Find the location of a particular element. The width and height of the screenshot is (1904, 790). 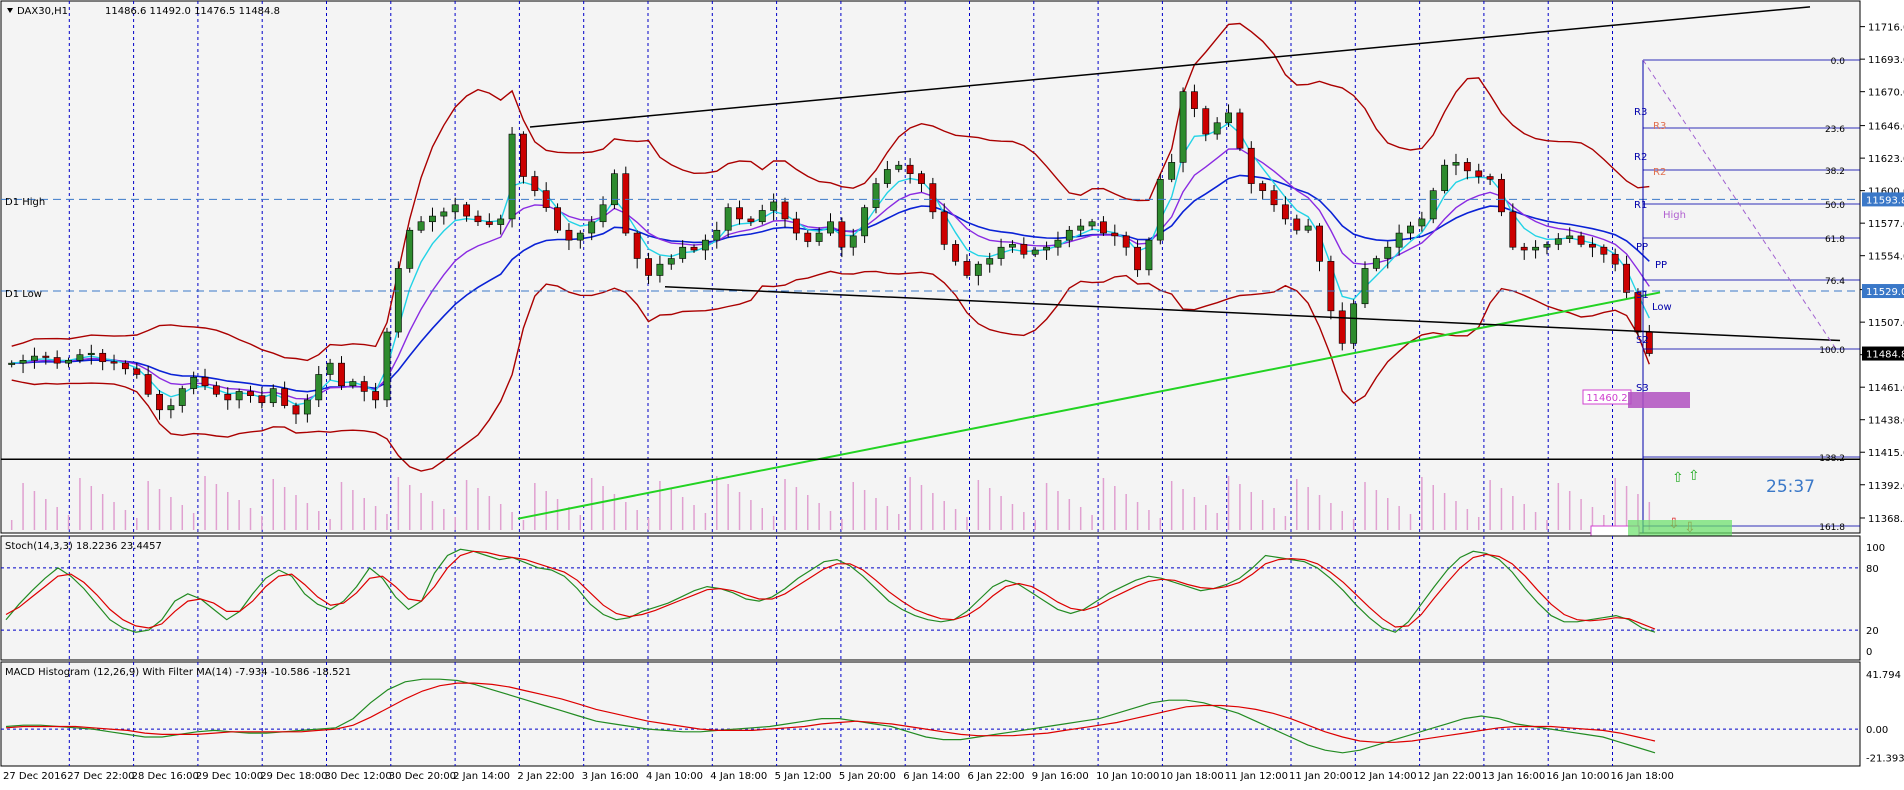

time-tick-label: 10 Jan 10:00 is located at coordinates (1127, 776).